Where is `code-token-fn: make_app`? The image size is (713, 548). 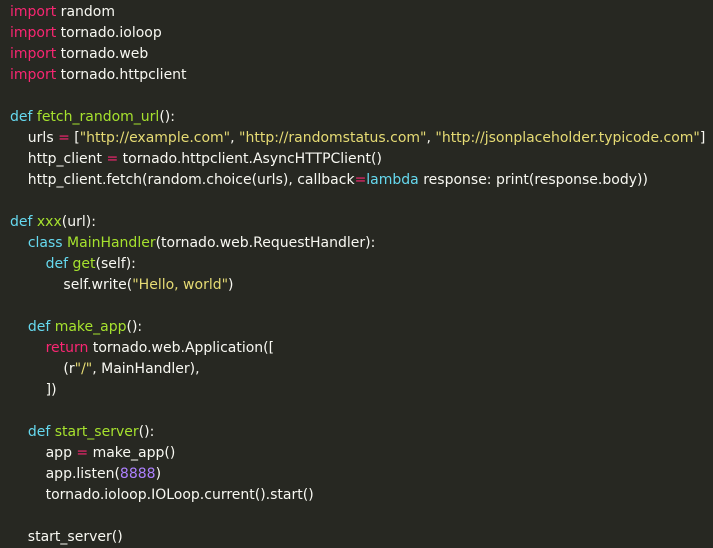
code-token-fn: make_app is located at coordinates (90, 327).